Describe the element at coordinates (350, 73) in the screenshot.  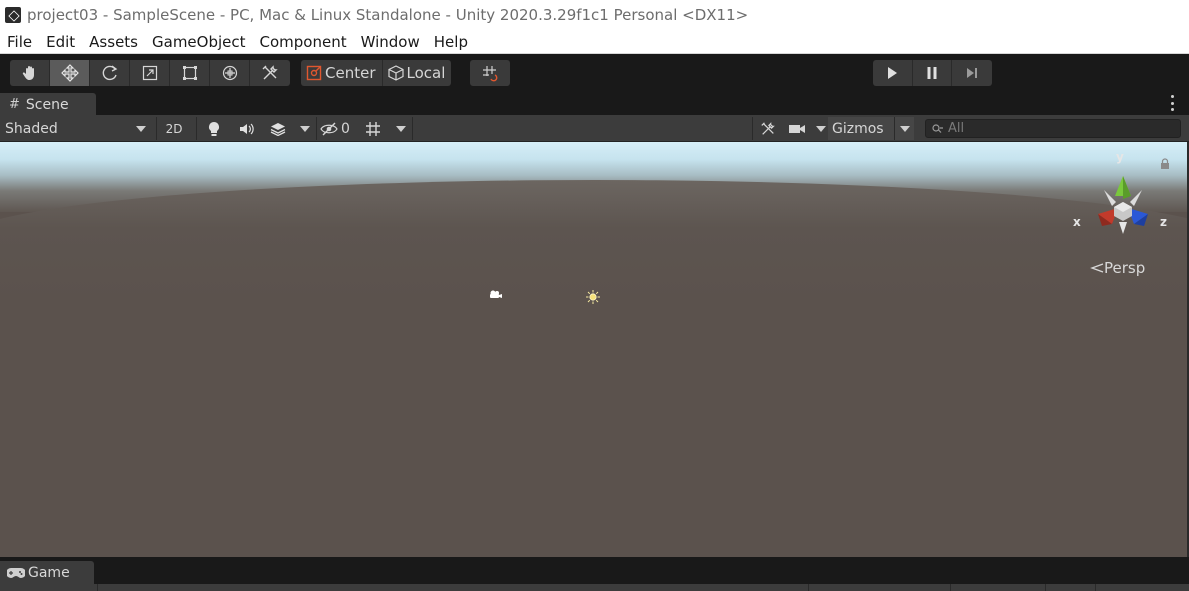
I see `pivot-mode-label: Center` at that location.